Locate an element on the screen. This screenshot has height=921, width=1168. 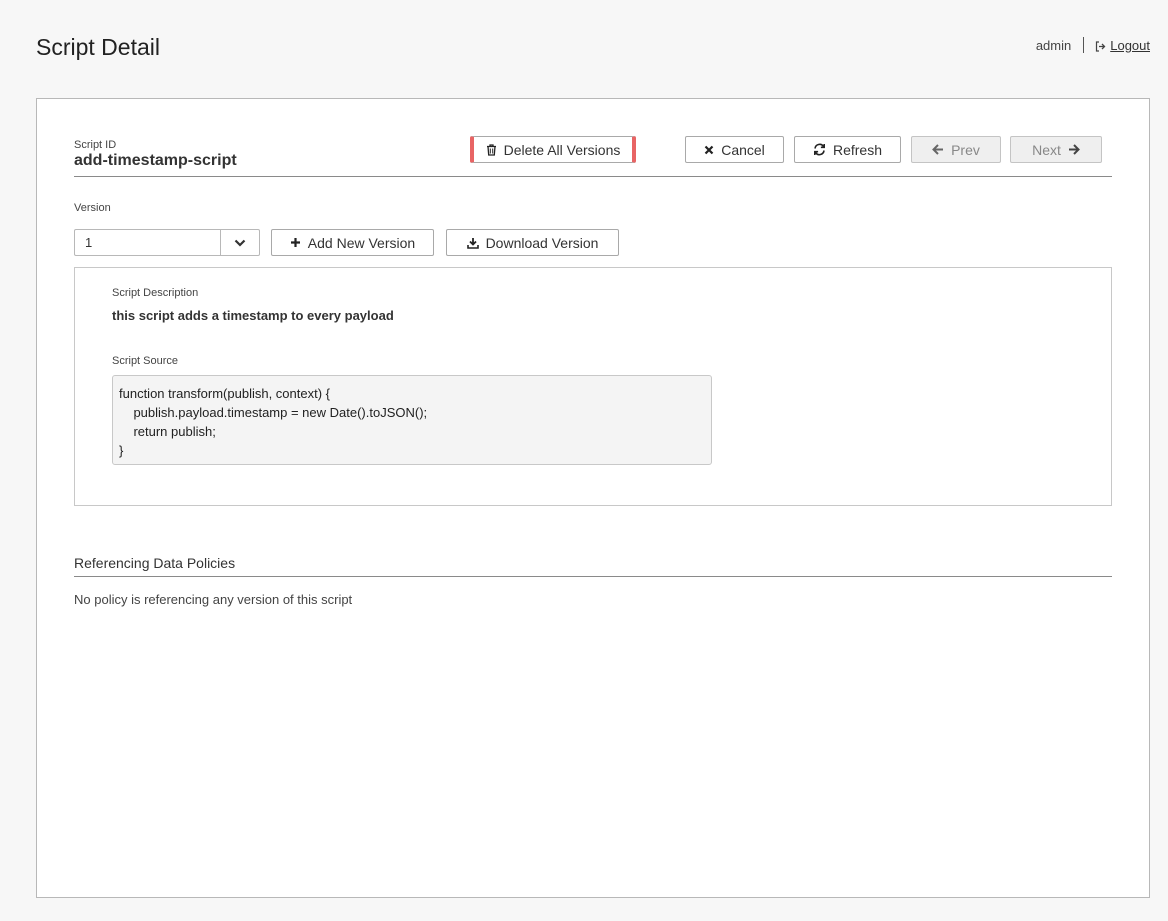
refresh-label: Refresh is located at coordinates (857, 149).